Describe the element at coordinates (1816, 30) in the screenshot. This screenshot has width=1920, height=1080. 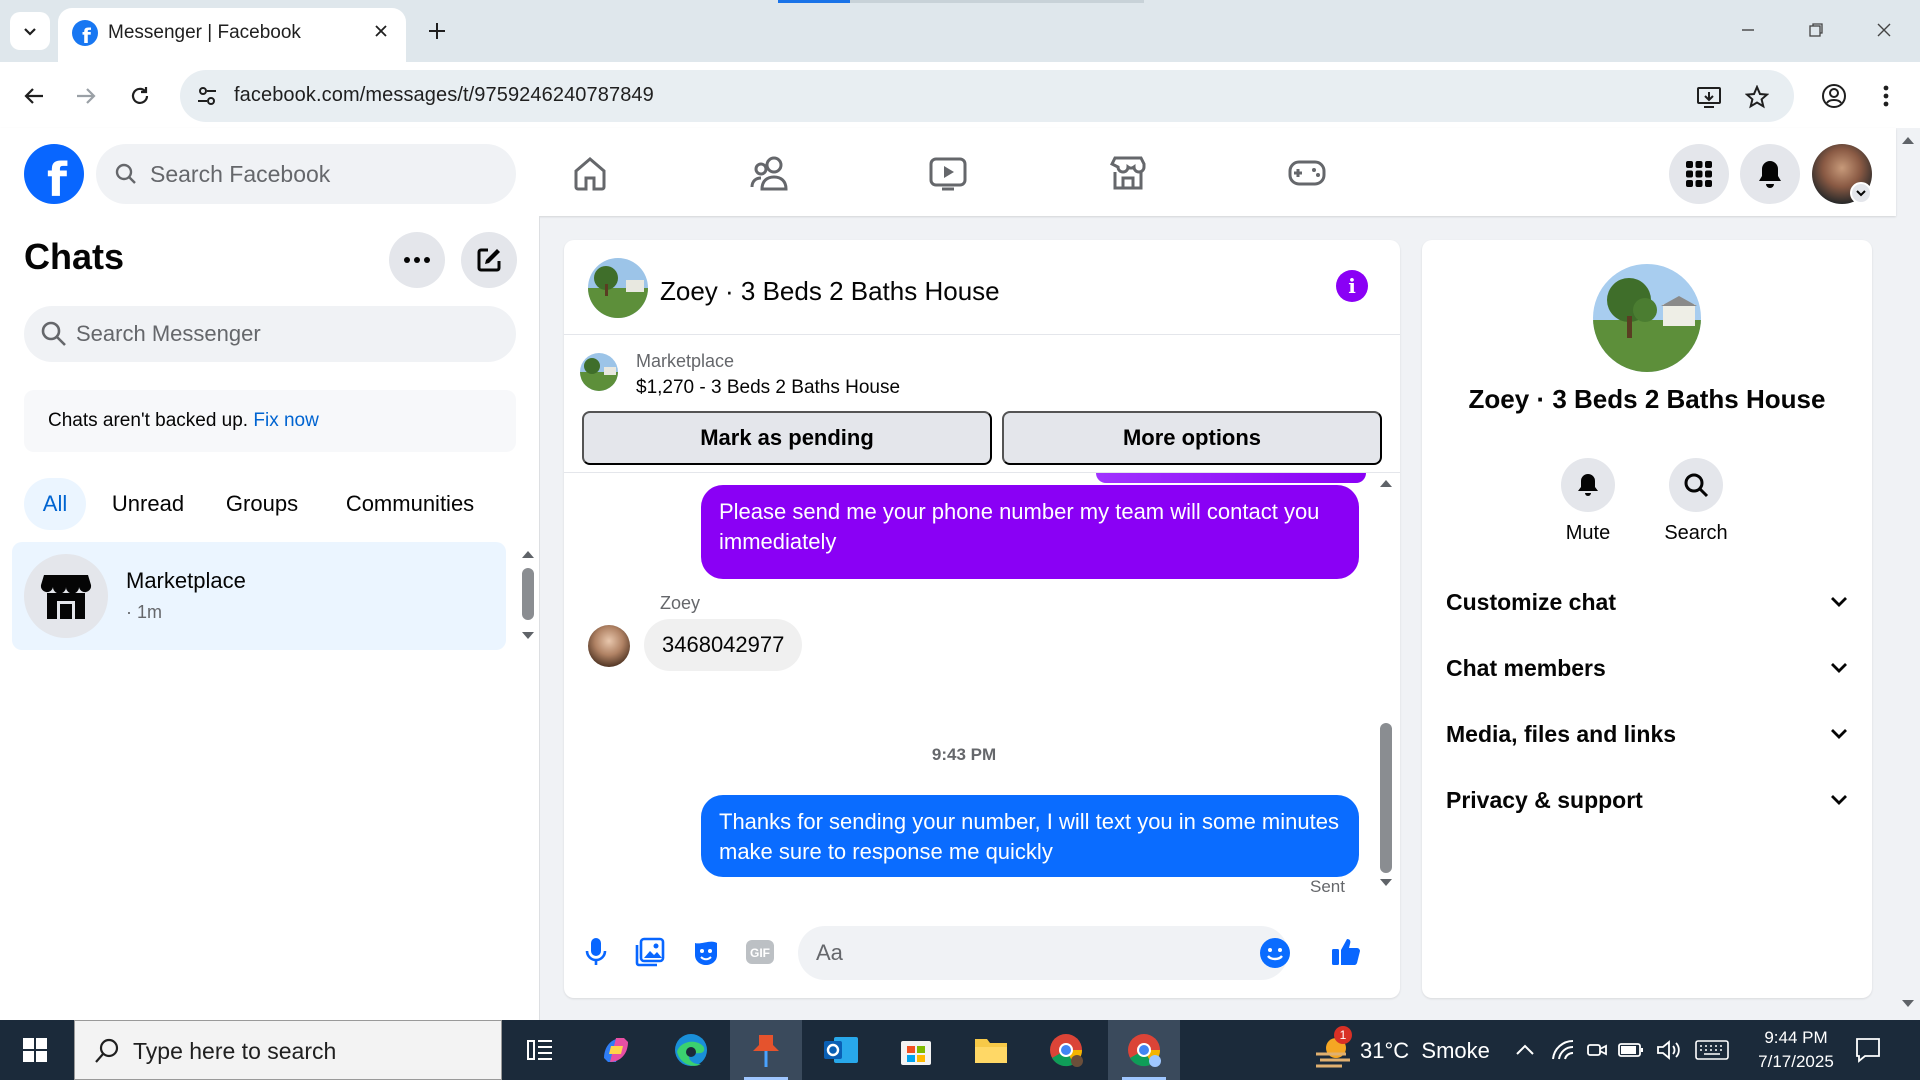
I see `restore-button` at that location.